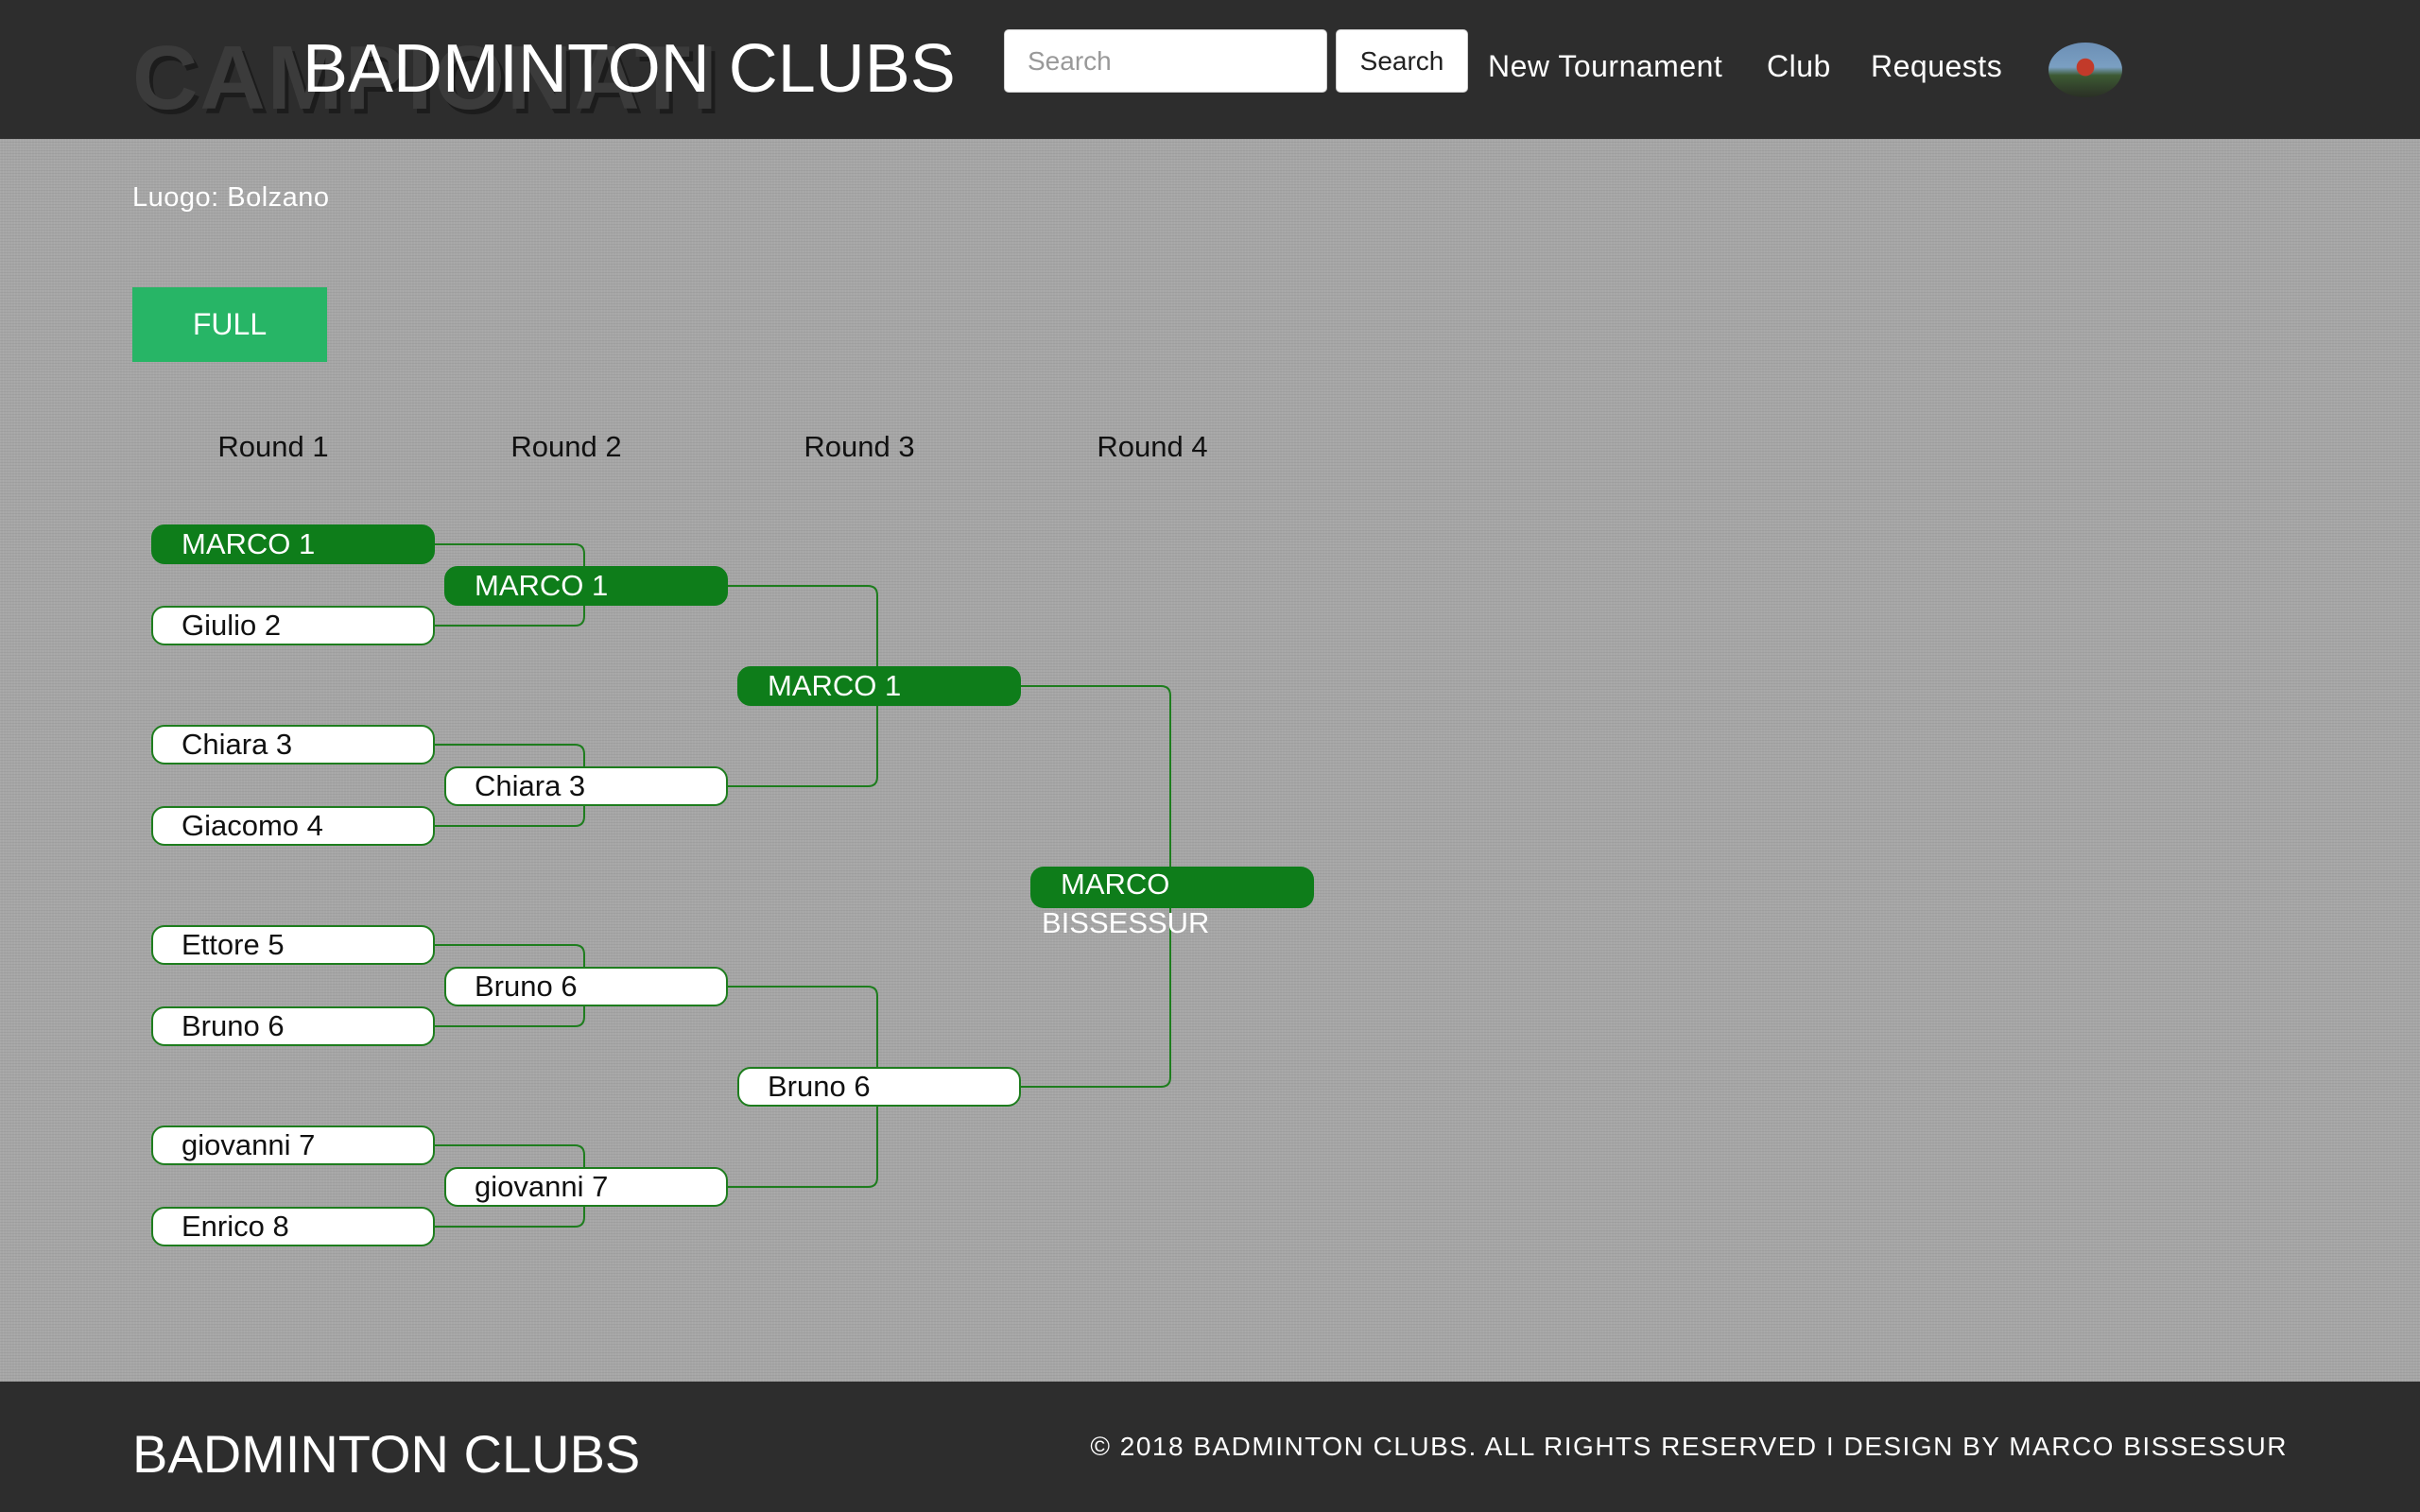 The height and width of the screenshot is (1512, 2420). Describe the element at coordinates (293, 625) in the screenshot. I see `round1-player-2: Giulio 2` at that location.